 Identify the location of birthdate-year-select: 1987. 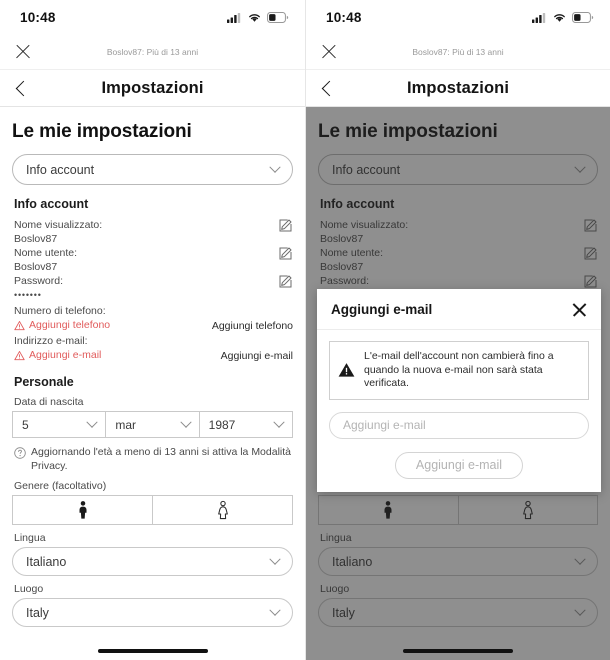
(246, 424).